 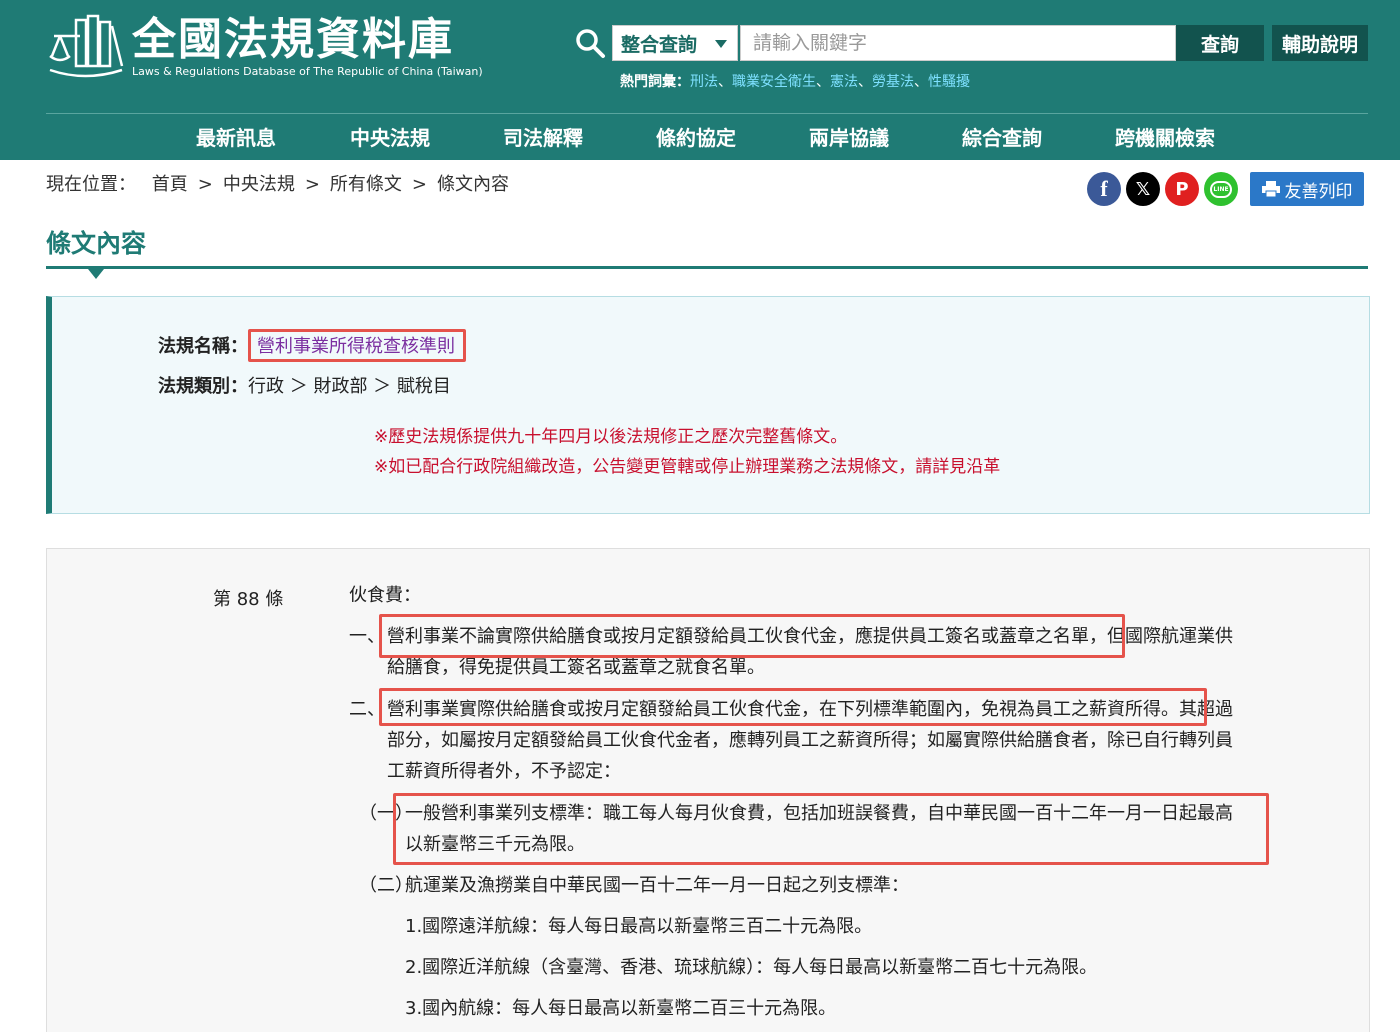 I want to click on search-icon, so click(x=590, y=43).